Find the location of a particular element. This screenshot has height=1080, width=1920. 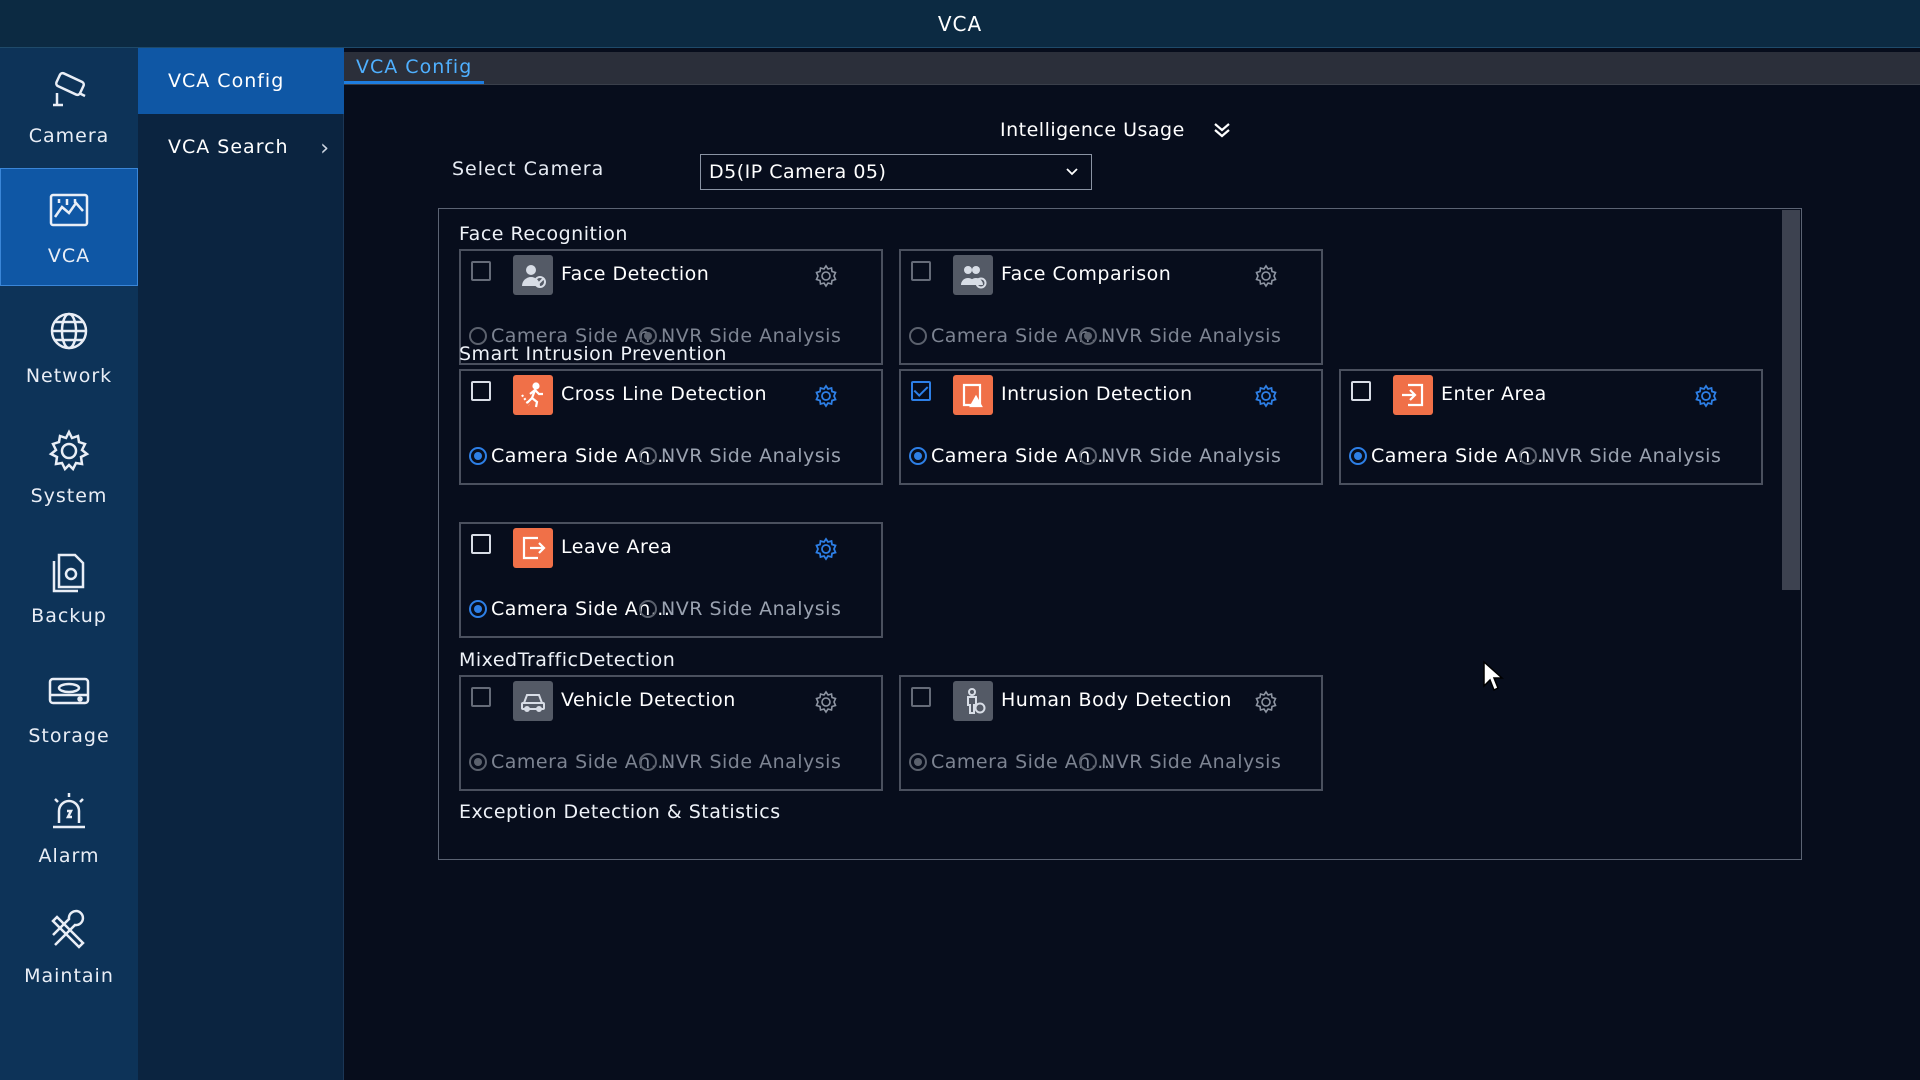

double-chevron-down-icon is located at coordinates (1222, 130).